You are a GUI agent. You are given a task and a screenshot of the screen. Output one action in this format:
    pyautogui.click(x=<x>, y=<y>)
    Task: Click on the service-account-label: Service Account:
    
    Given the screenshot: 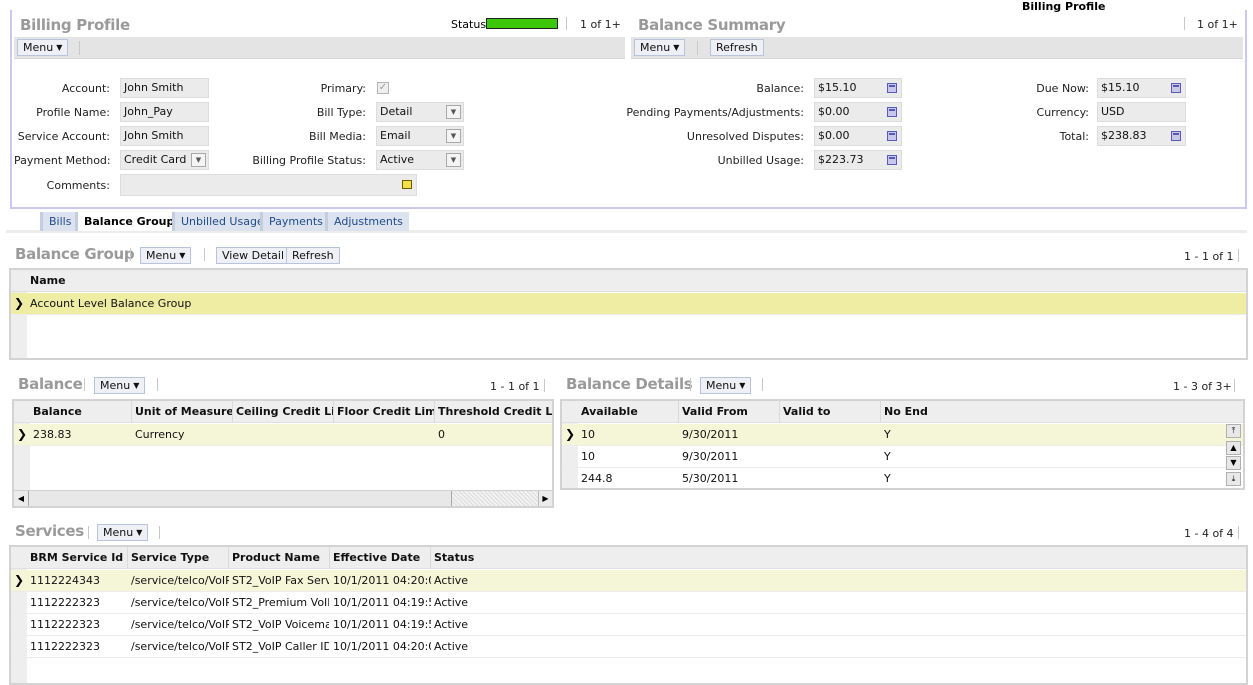 What is the action you would take?
    pyautogui.click(x=63, y=136)
    